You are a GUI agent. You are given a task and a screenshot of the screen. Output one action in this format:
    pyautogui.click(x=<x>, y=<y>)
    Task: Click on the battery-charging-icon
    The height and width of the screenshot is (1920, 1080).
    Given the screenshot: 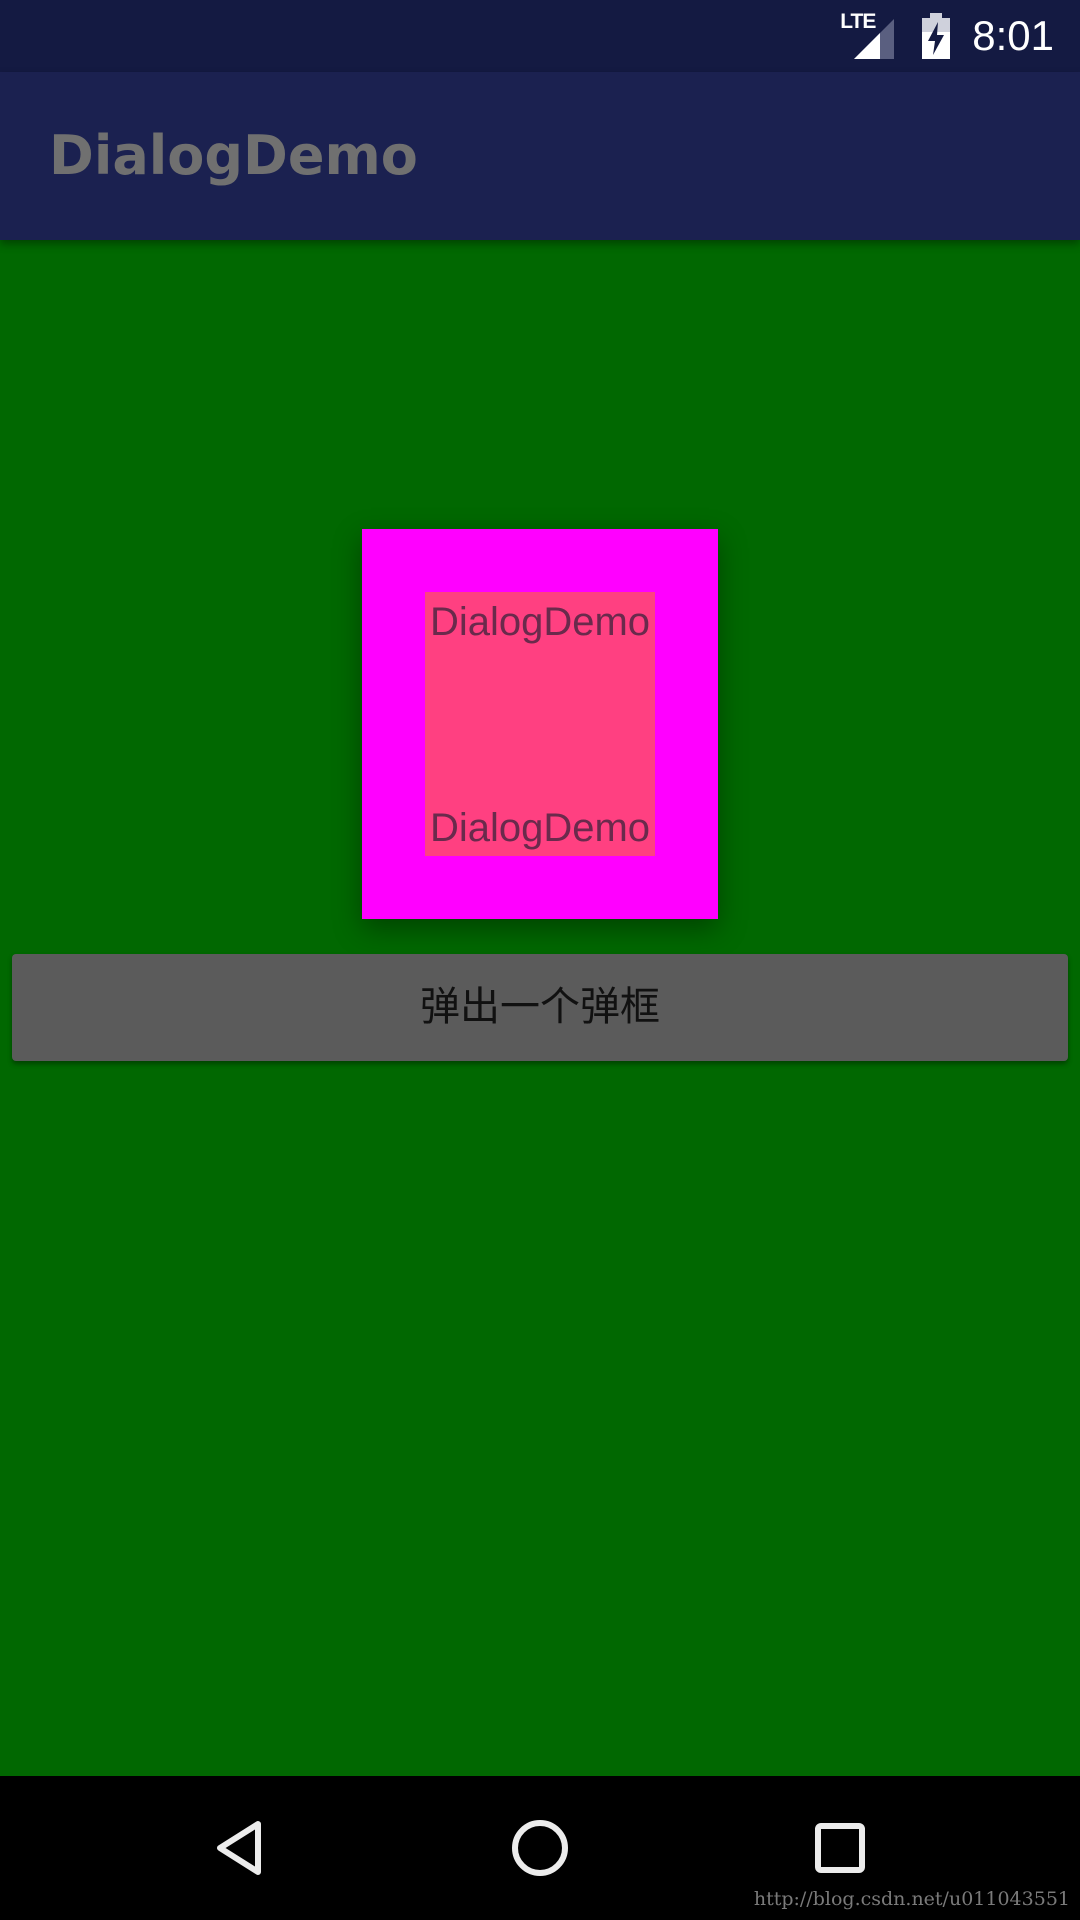 What is the action you would take?
    pyautogui.click(x=936, y=36)
    